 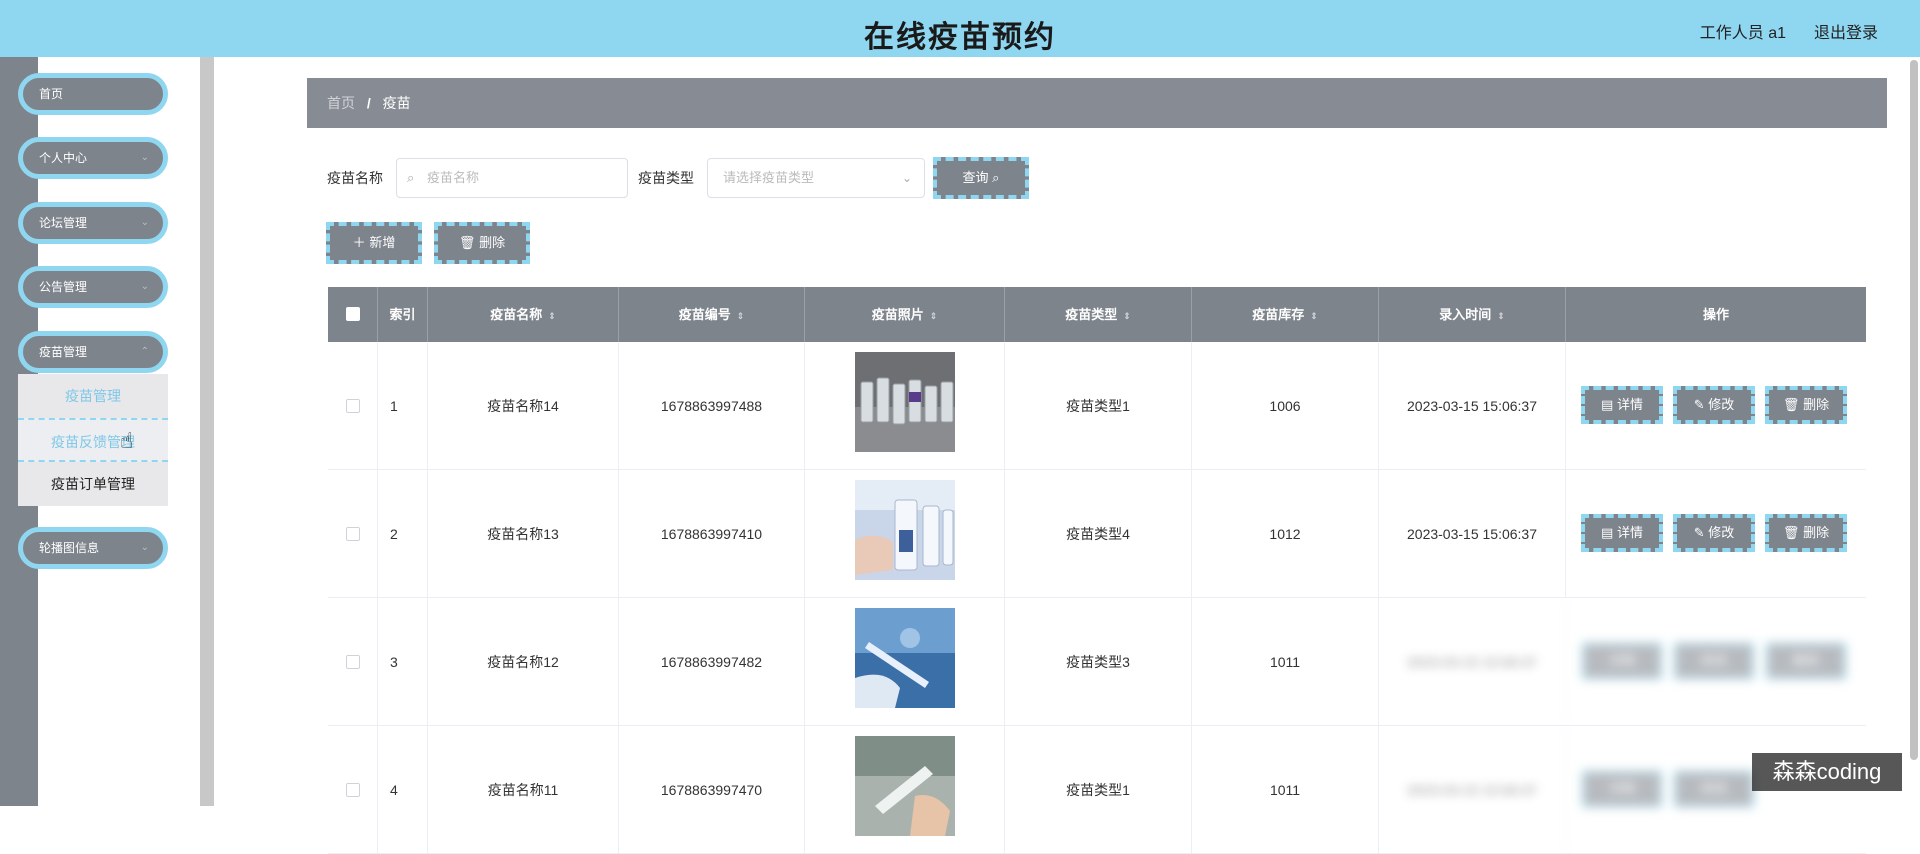 I want to click on vaccine-name-input: ⌕ 疫苗名称, so click(x=512, y=178).